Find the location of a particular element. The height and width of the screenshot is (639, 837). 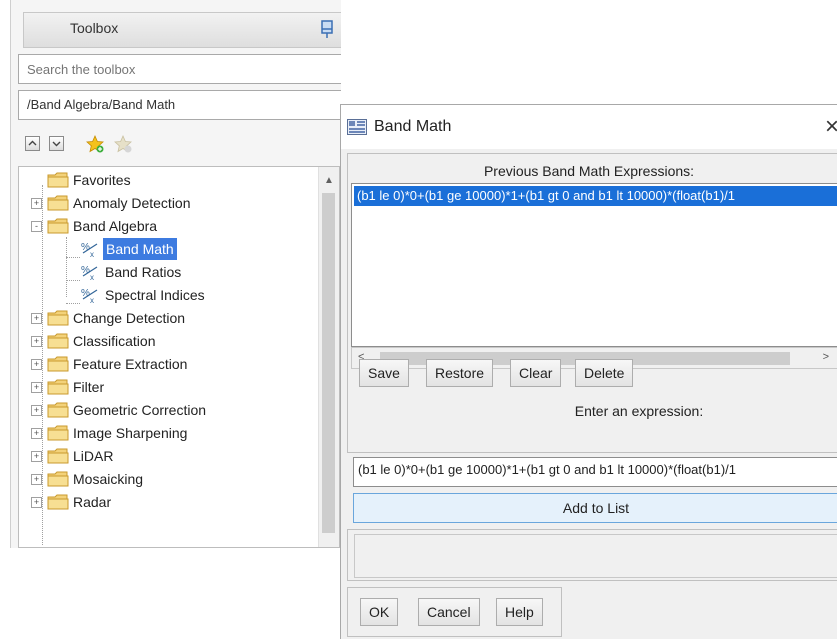

scroll-up-arrow-icon: ▲ is located at coordinates (329, 180).